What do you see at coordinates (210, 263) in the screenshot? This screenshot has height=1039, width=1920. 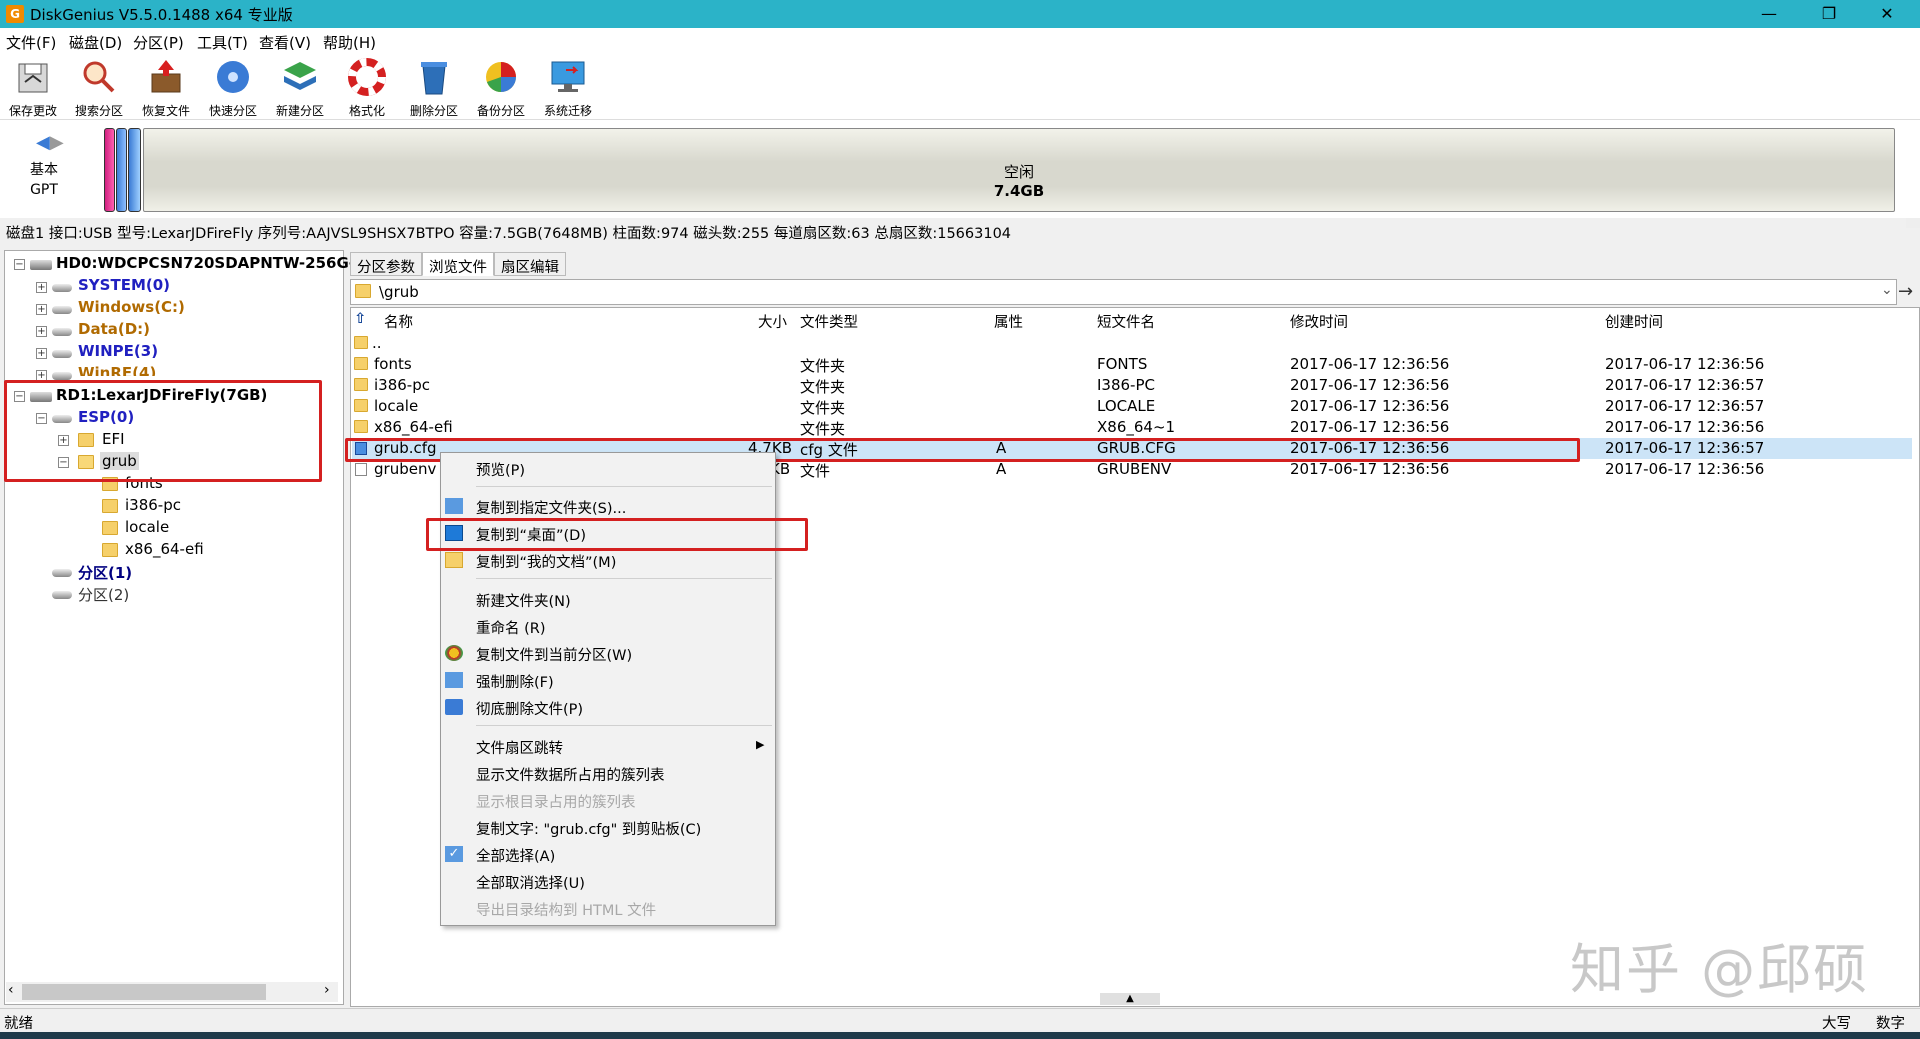 I see `tree-hd0: HD0:WDCPCSN720SDAPNTW-256G-1` at bounding box center [210, 263].